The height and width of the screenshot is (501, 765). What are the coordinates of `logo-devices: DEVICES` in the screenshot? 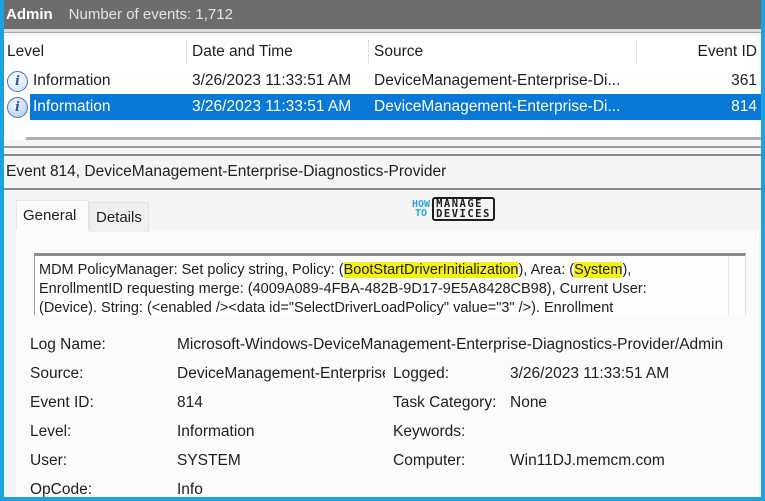 It's located at (463, 214).